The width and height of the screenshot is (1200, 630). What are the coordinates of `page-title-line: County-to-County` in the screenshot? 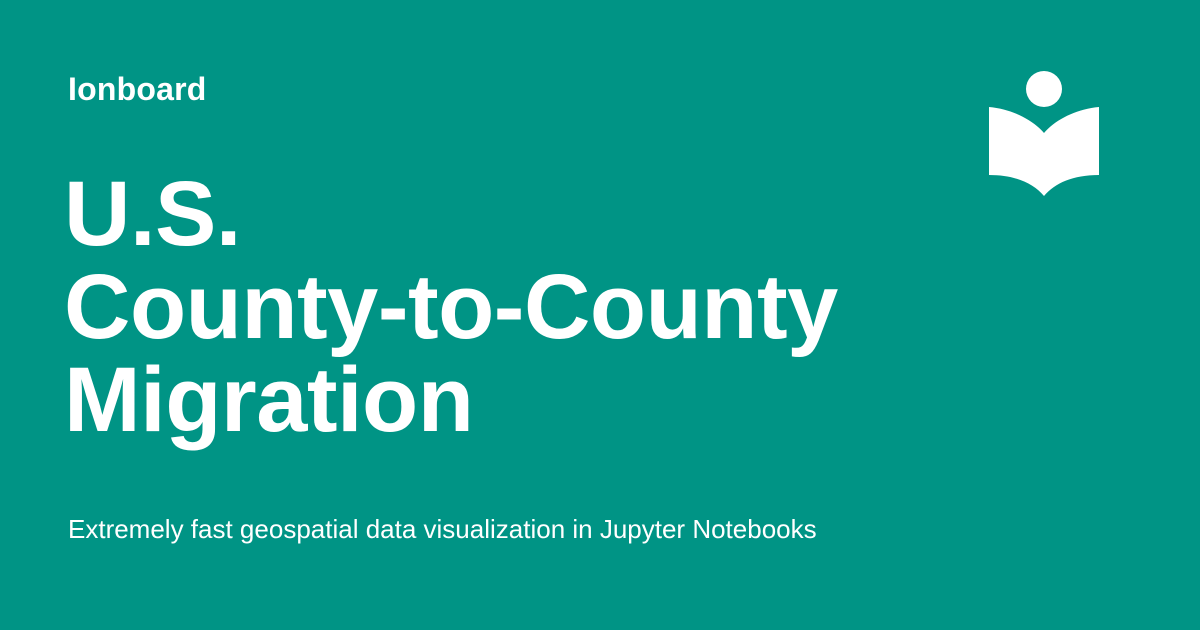 It's located at (451, 307).